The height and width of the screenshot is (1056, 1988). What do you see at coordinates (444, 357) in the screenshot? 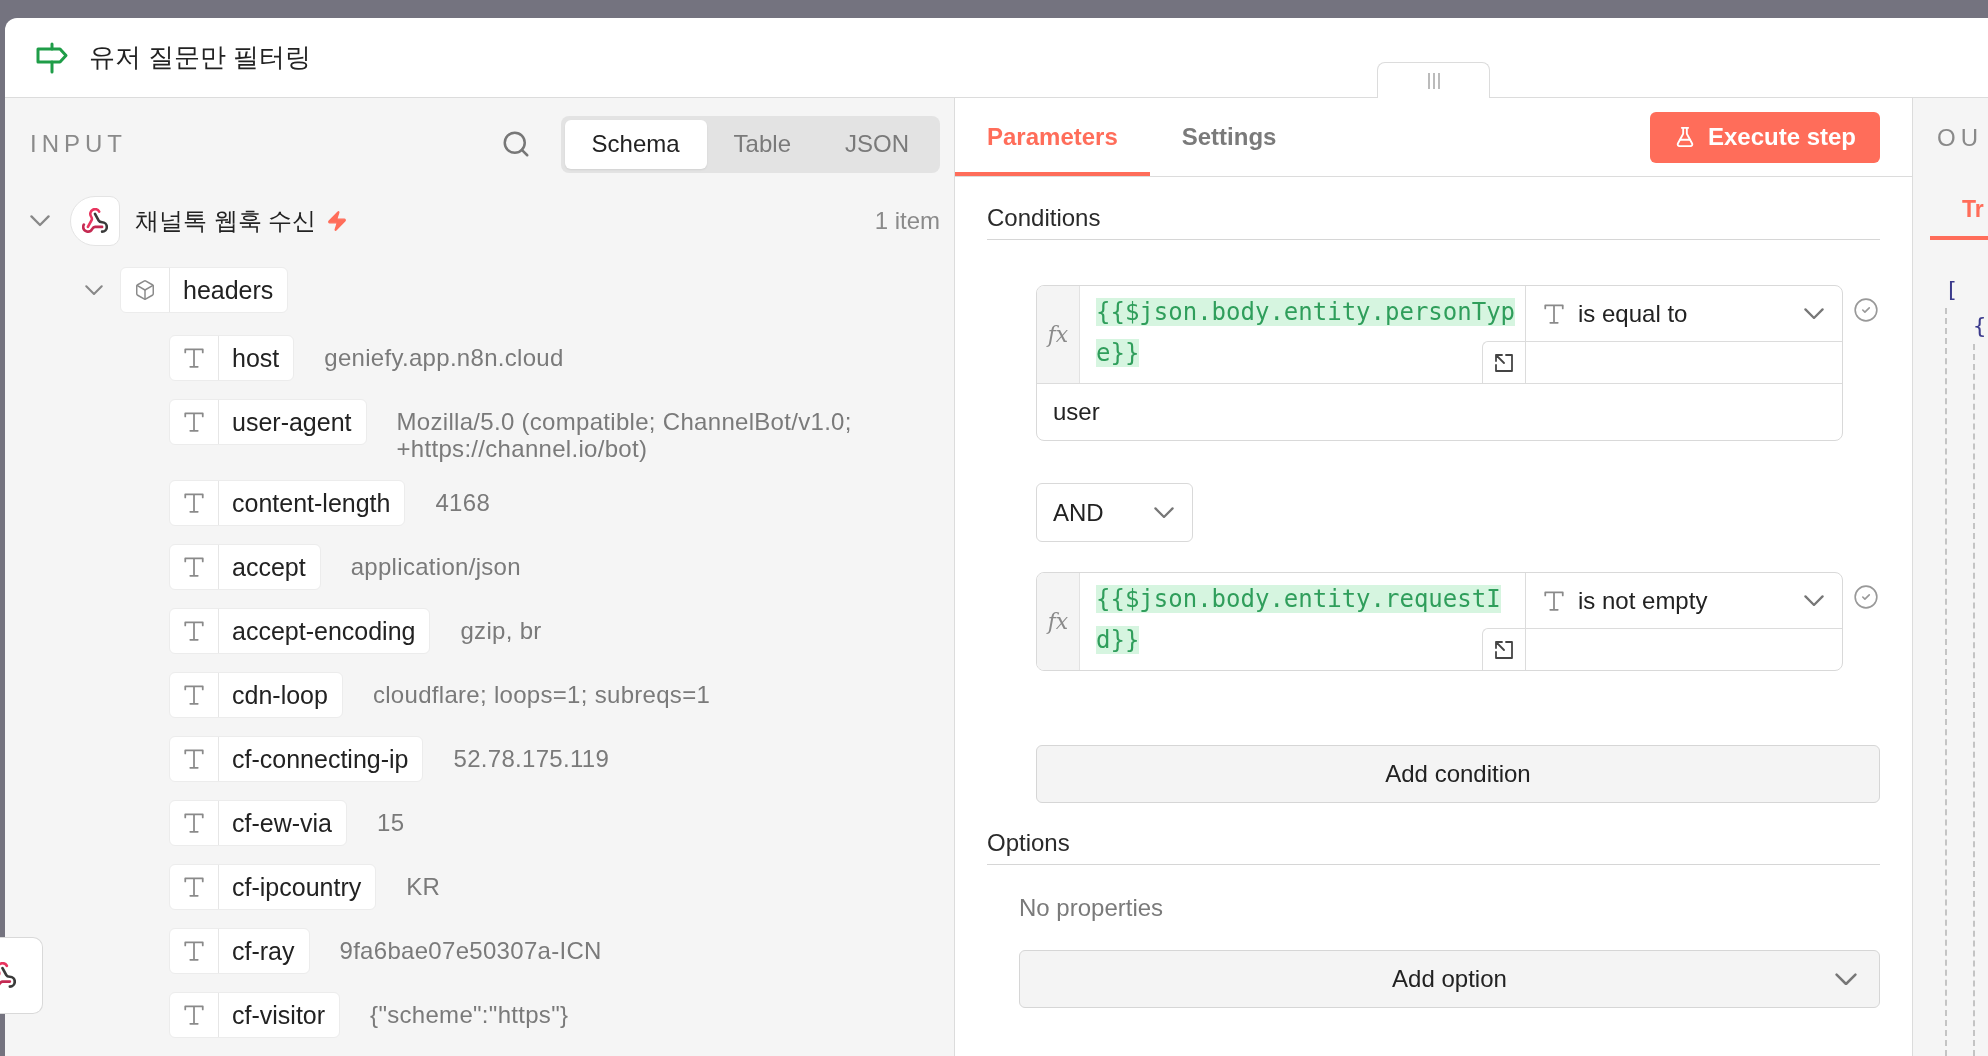
I see `field-value: geniefy.app.n8n.cloud` at bounding box center [444, 357].